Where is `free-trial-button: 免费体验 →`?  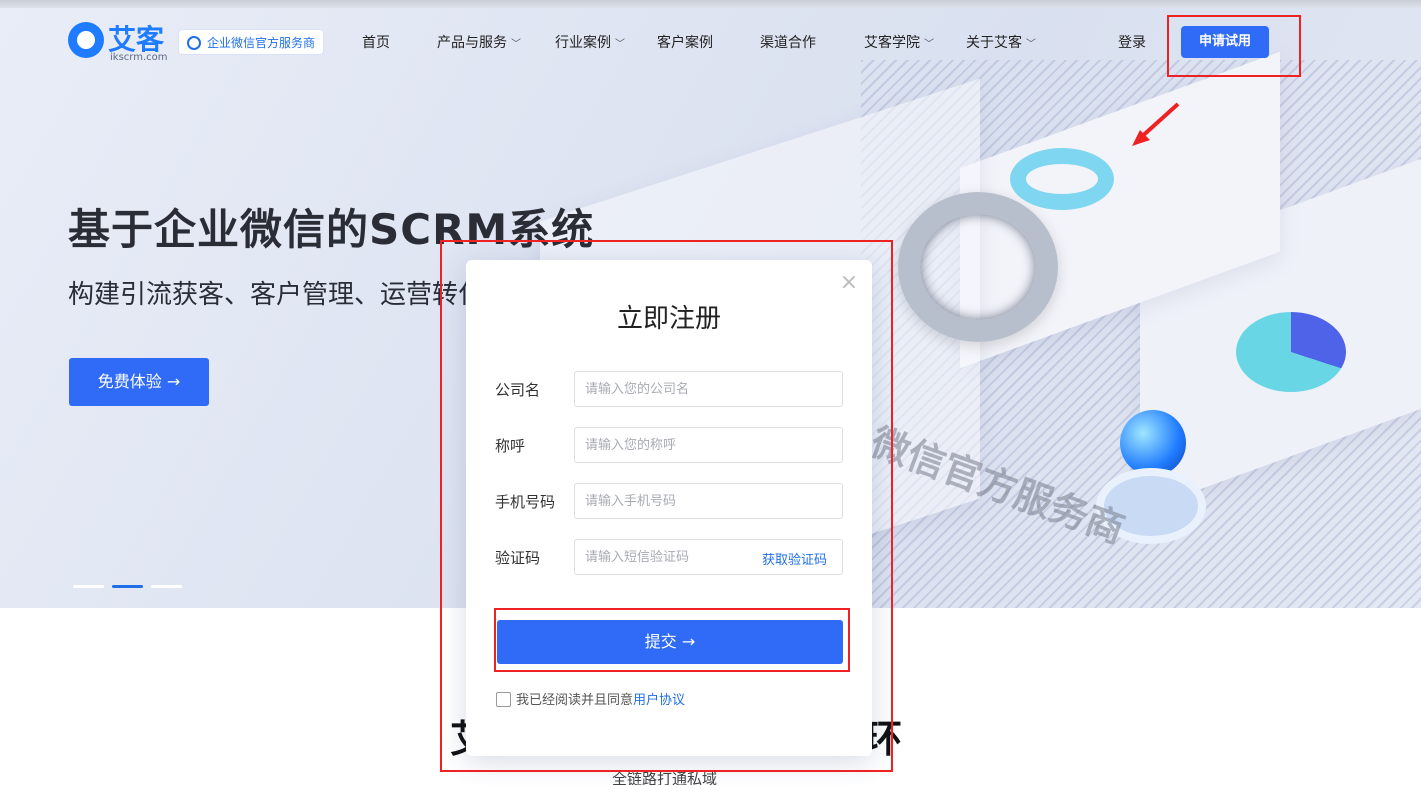 free-trial-button: 免费体验 → is located at coordinates (139, 382).